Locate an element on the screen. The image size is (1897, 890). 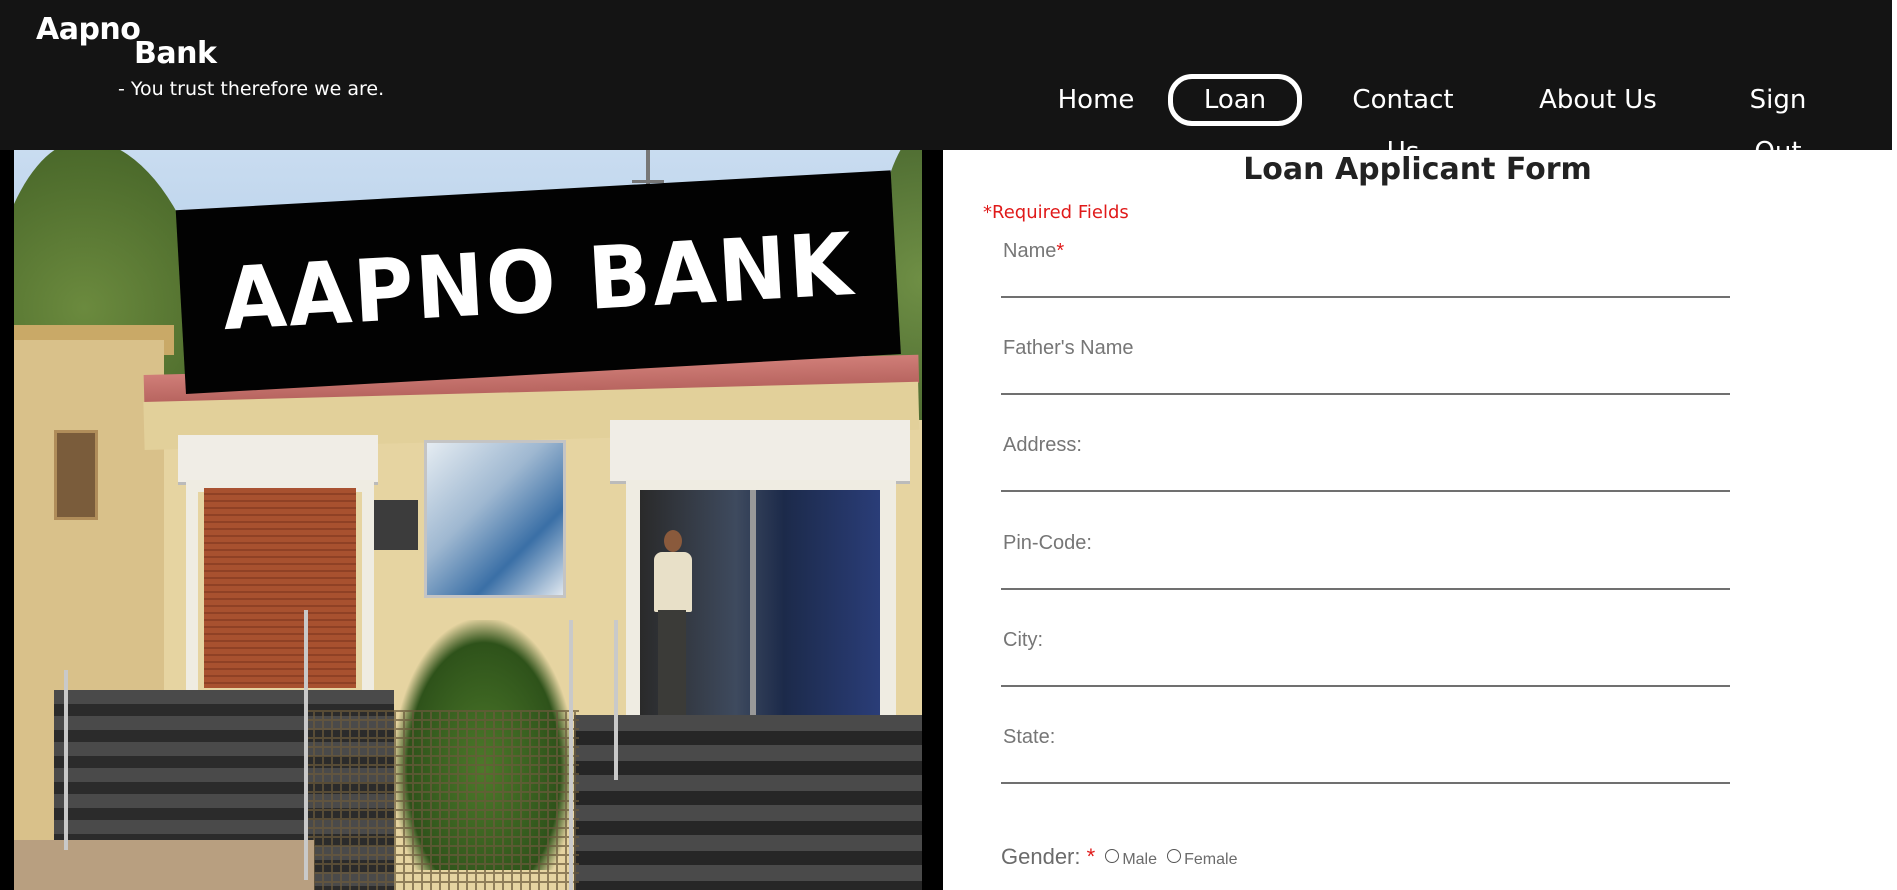
gender-required-asterisk: * is located at coordinates (1091, 856).